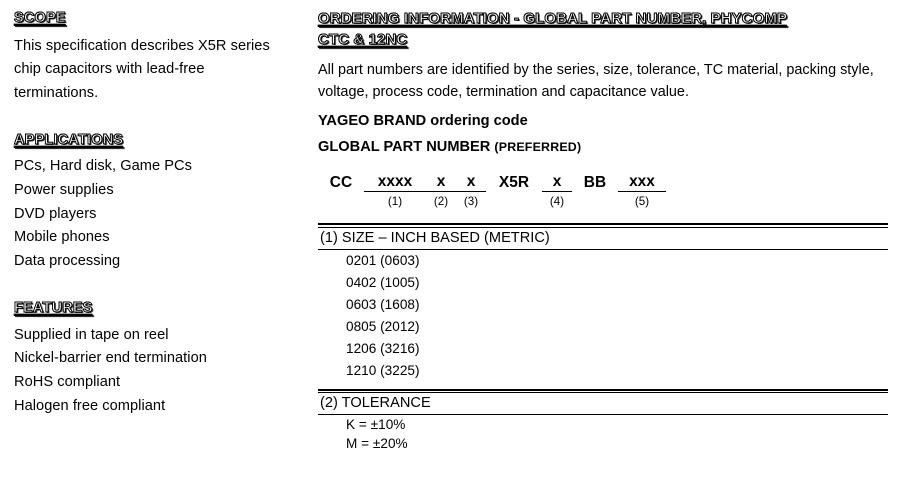 This screenshot has width=900, height=501. I want to click on part-code-reference: (1), so click(395, 202).